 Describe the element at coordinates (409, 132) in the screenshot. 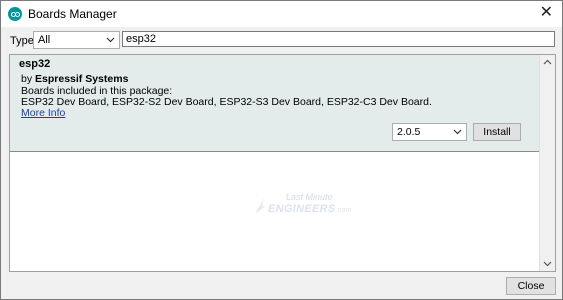

I see `version-dropdown-value: 2.0.5` at that location.